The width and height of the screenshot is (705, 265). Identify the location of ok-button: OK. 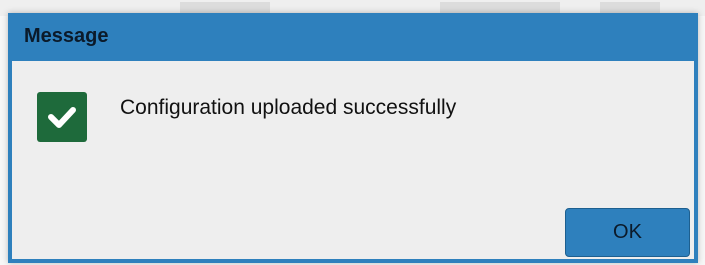
(627, 232).